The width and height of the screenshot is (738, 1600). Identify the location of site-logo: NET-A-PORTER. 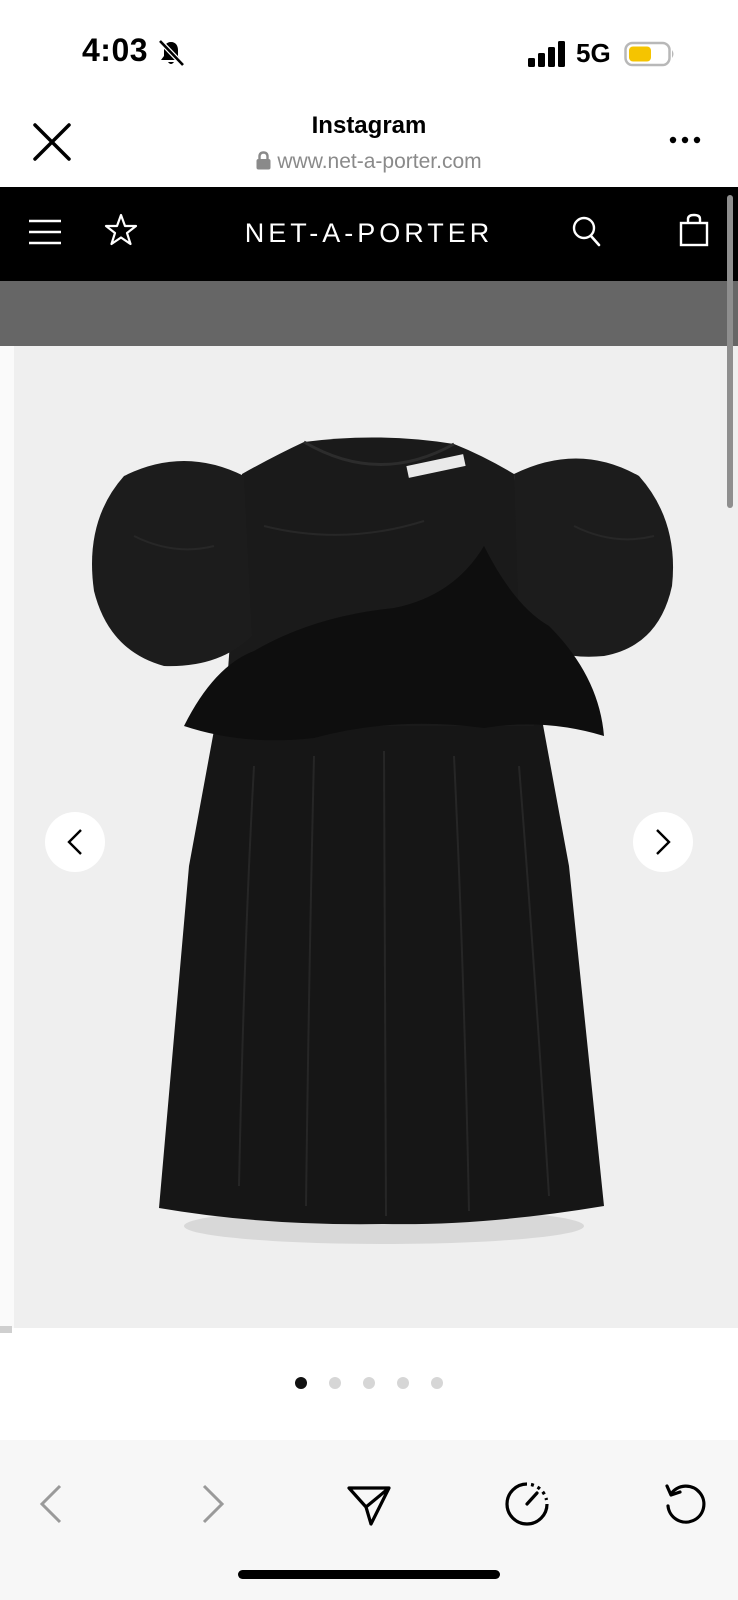
(369, 233).